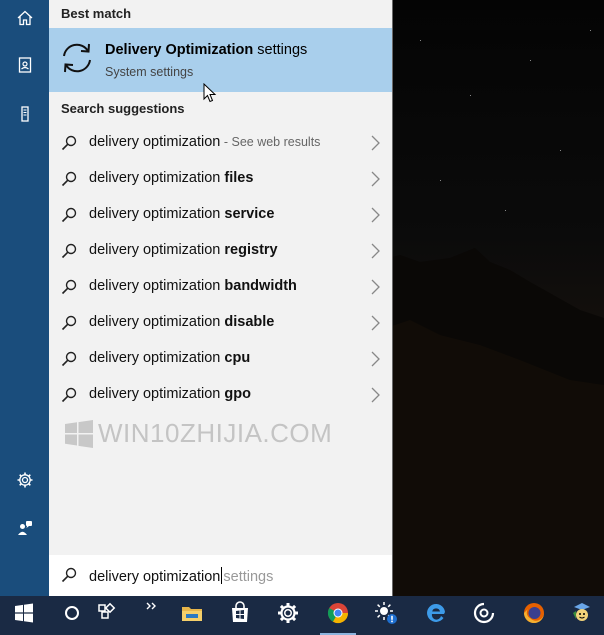  I want to click on windows-start-icon, so click(24, 615).